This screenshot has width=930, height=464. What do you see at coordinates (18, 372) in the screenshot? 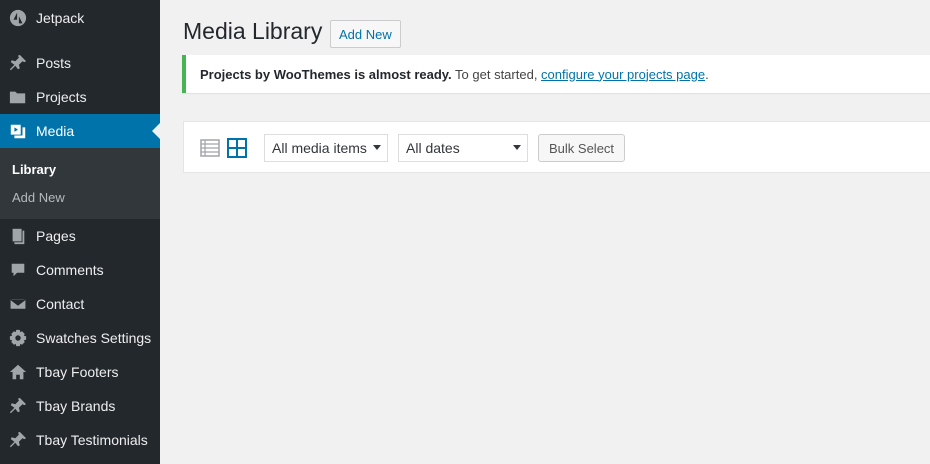
I see `home-icon` at bounding box center [18, 372].